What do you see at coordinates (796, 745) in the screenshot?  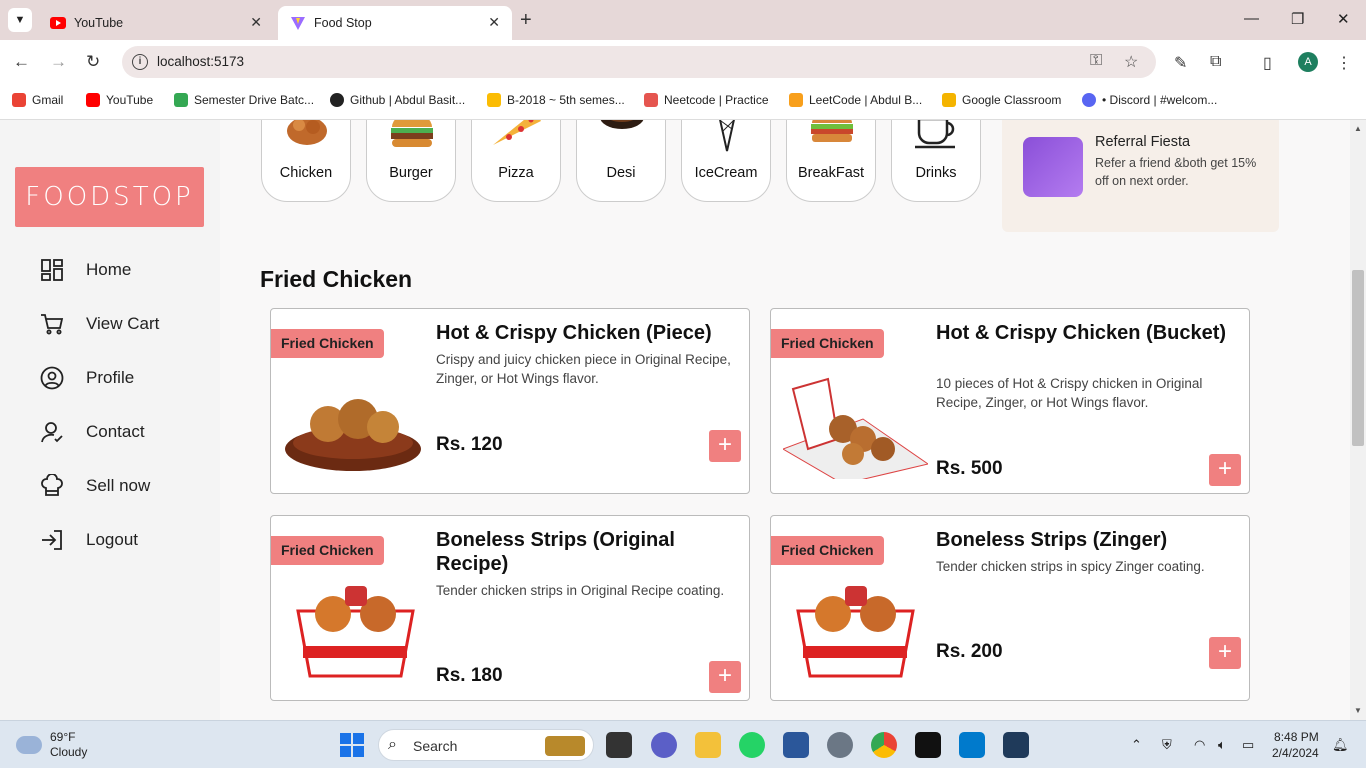 I see `word-icon` at bounding box center [796, 745].